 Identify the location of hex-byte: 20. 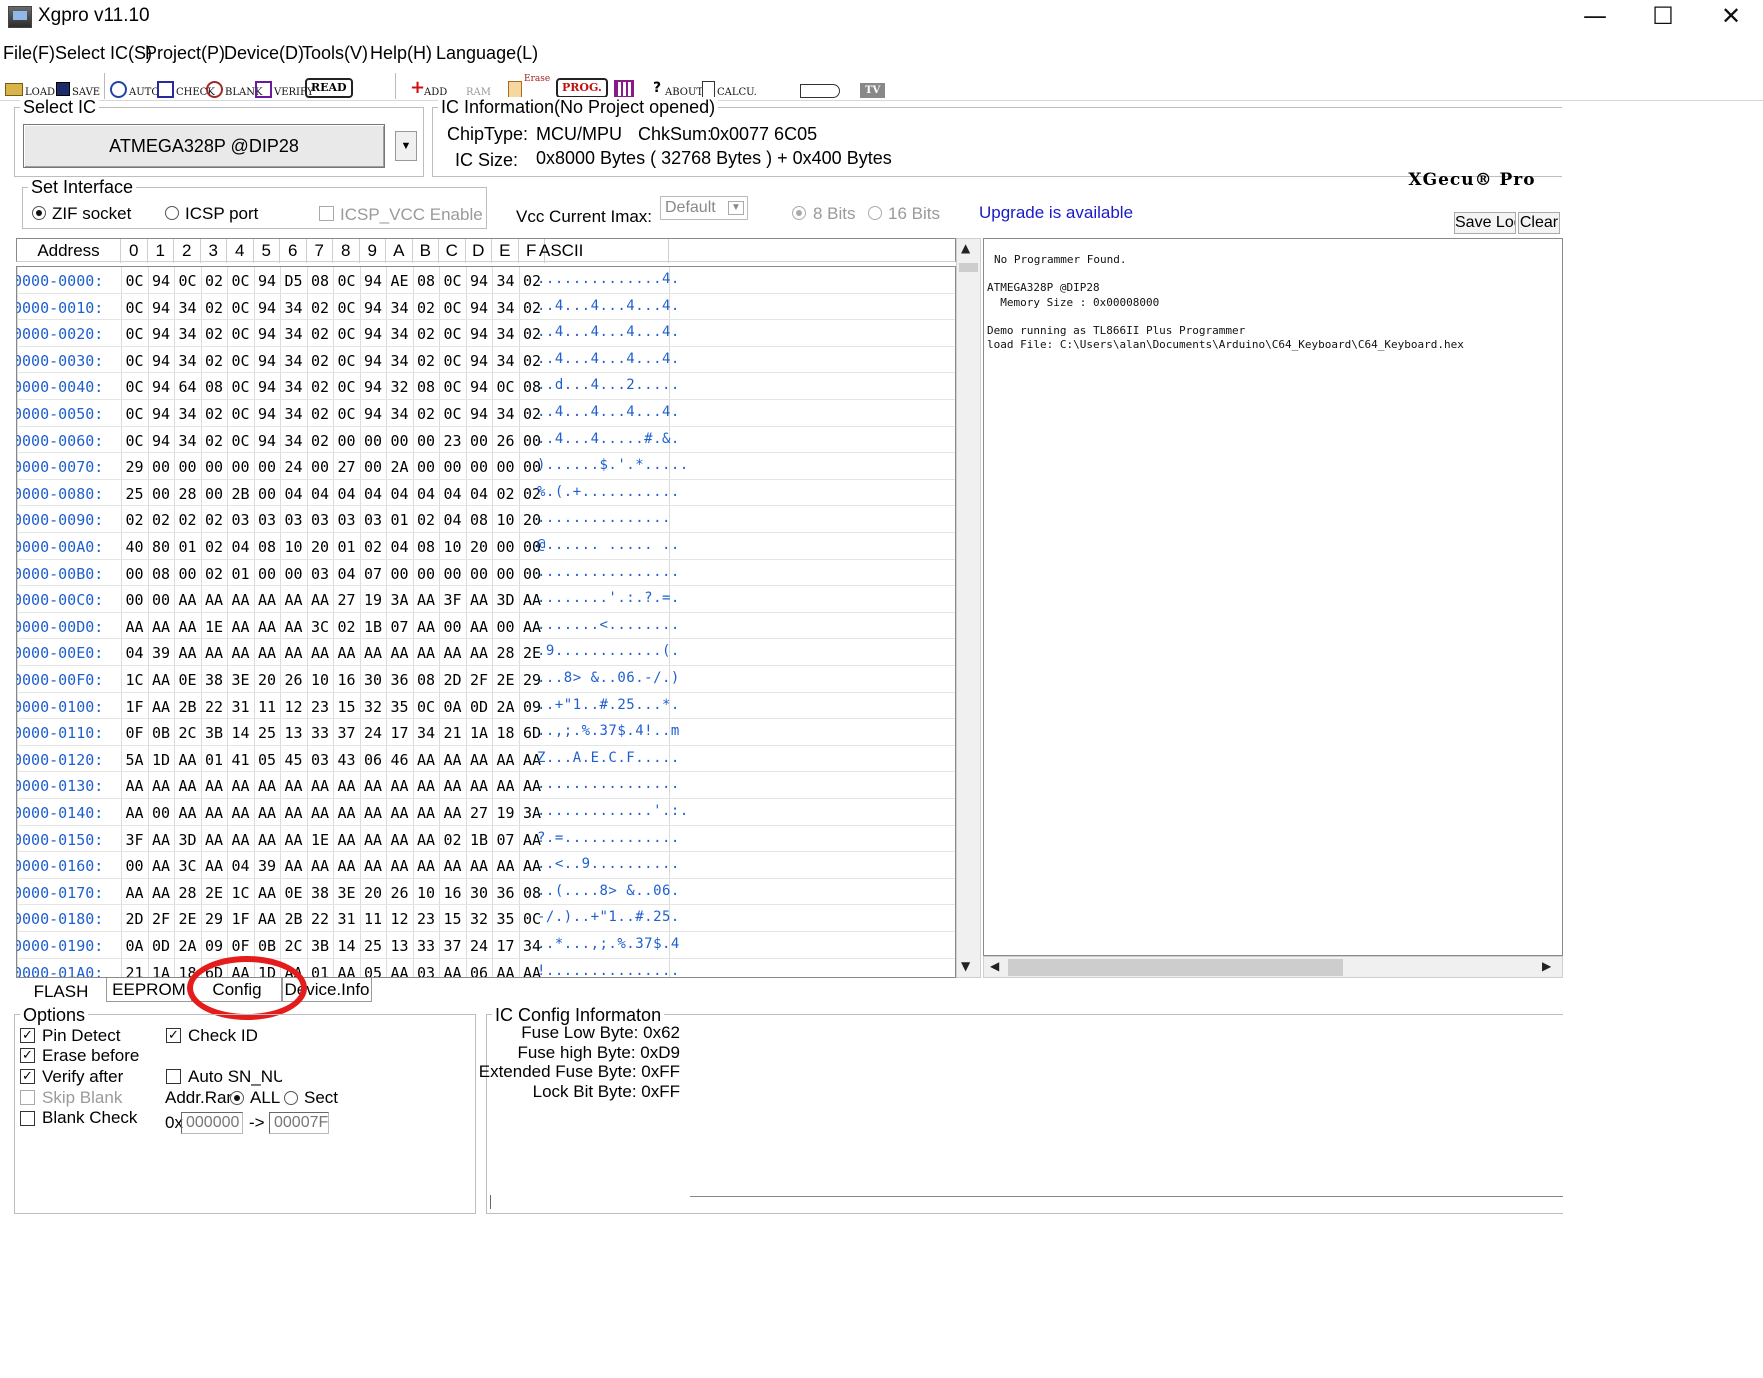
(267, 680).